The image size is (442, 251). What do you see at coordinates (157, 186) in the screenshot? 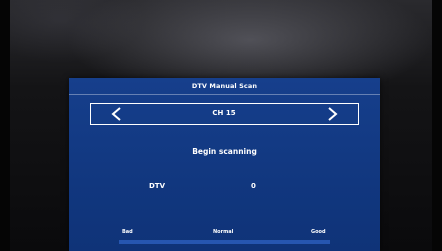
I see `dtv-label: DTV` at bounding box center [157, 186].